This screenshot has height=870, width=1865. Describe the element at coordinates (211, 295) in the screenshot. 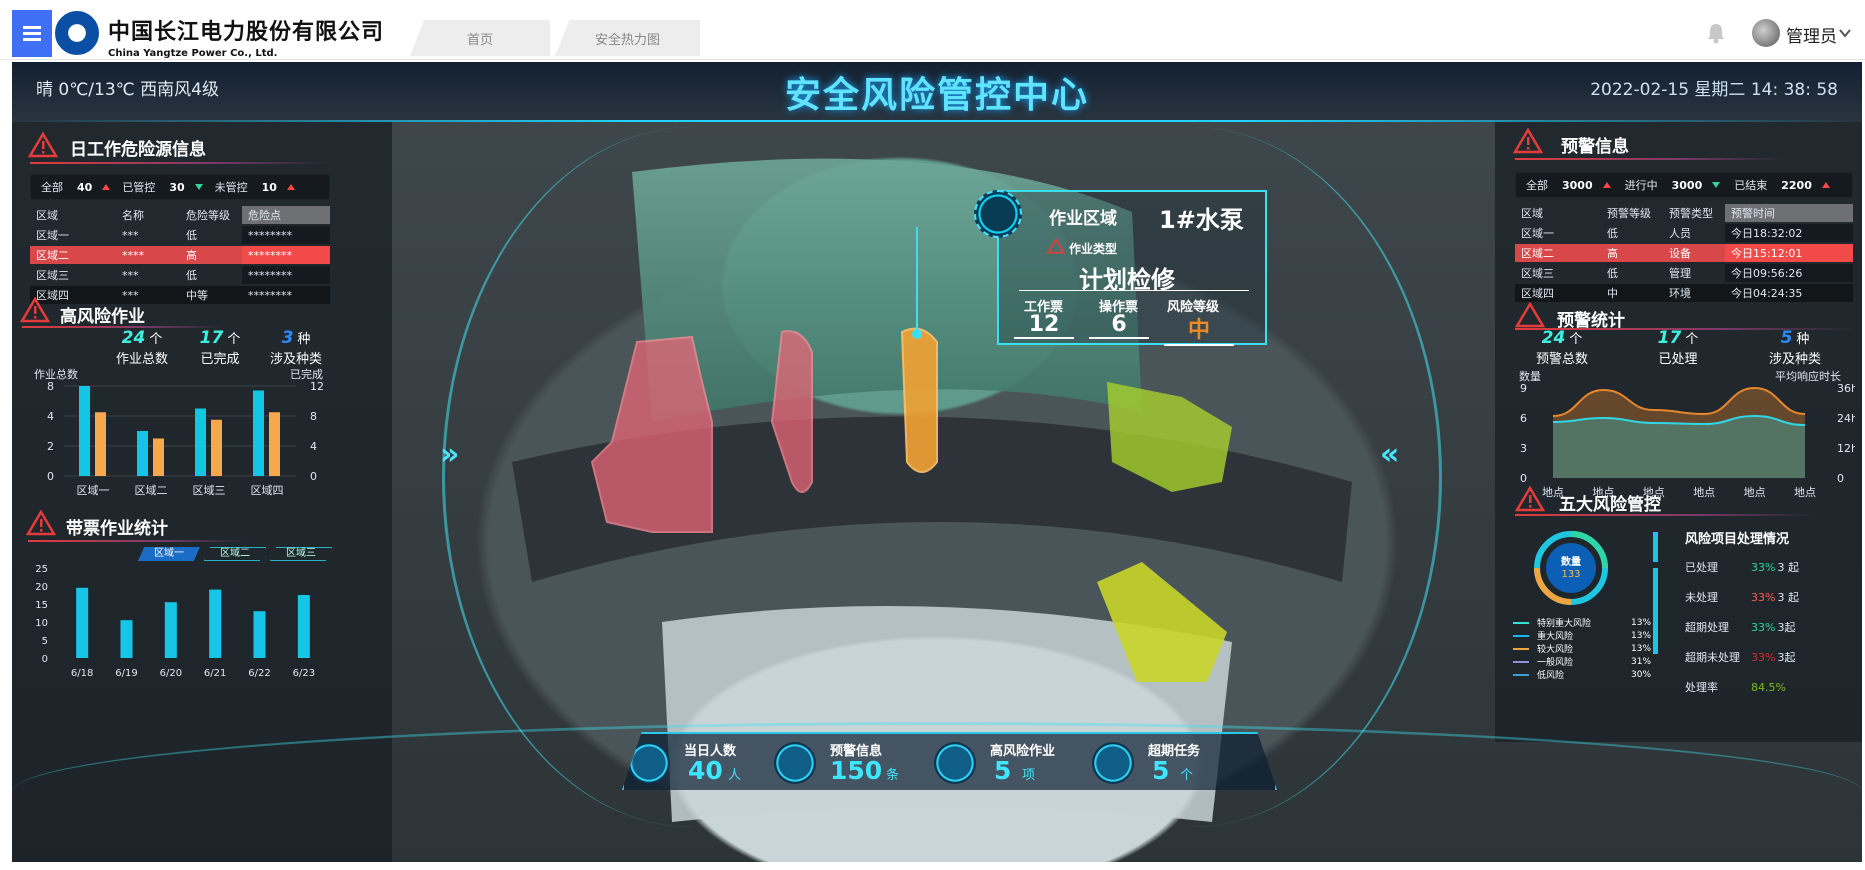

I see `table-cell: 中等` at that location.